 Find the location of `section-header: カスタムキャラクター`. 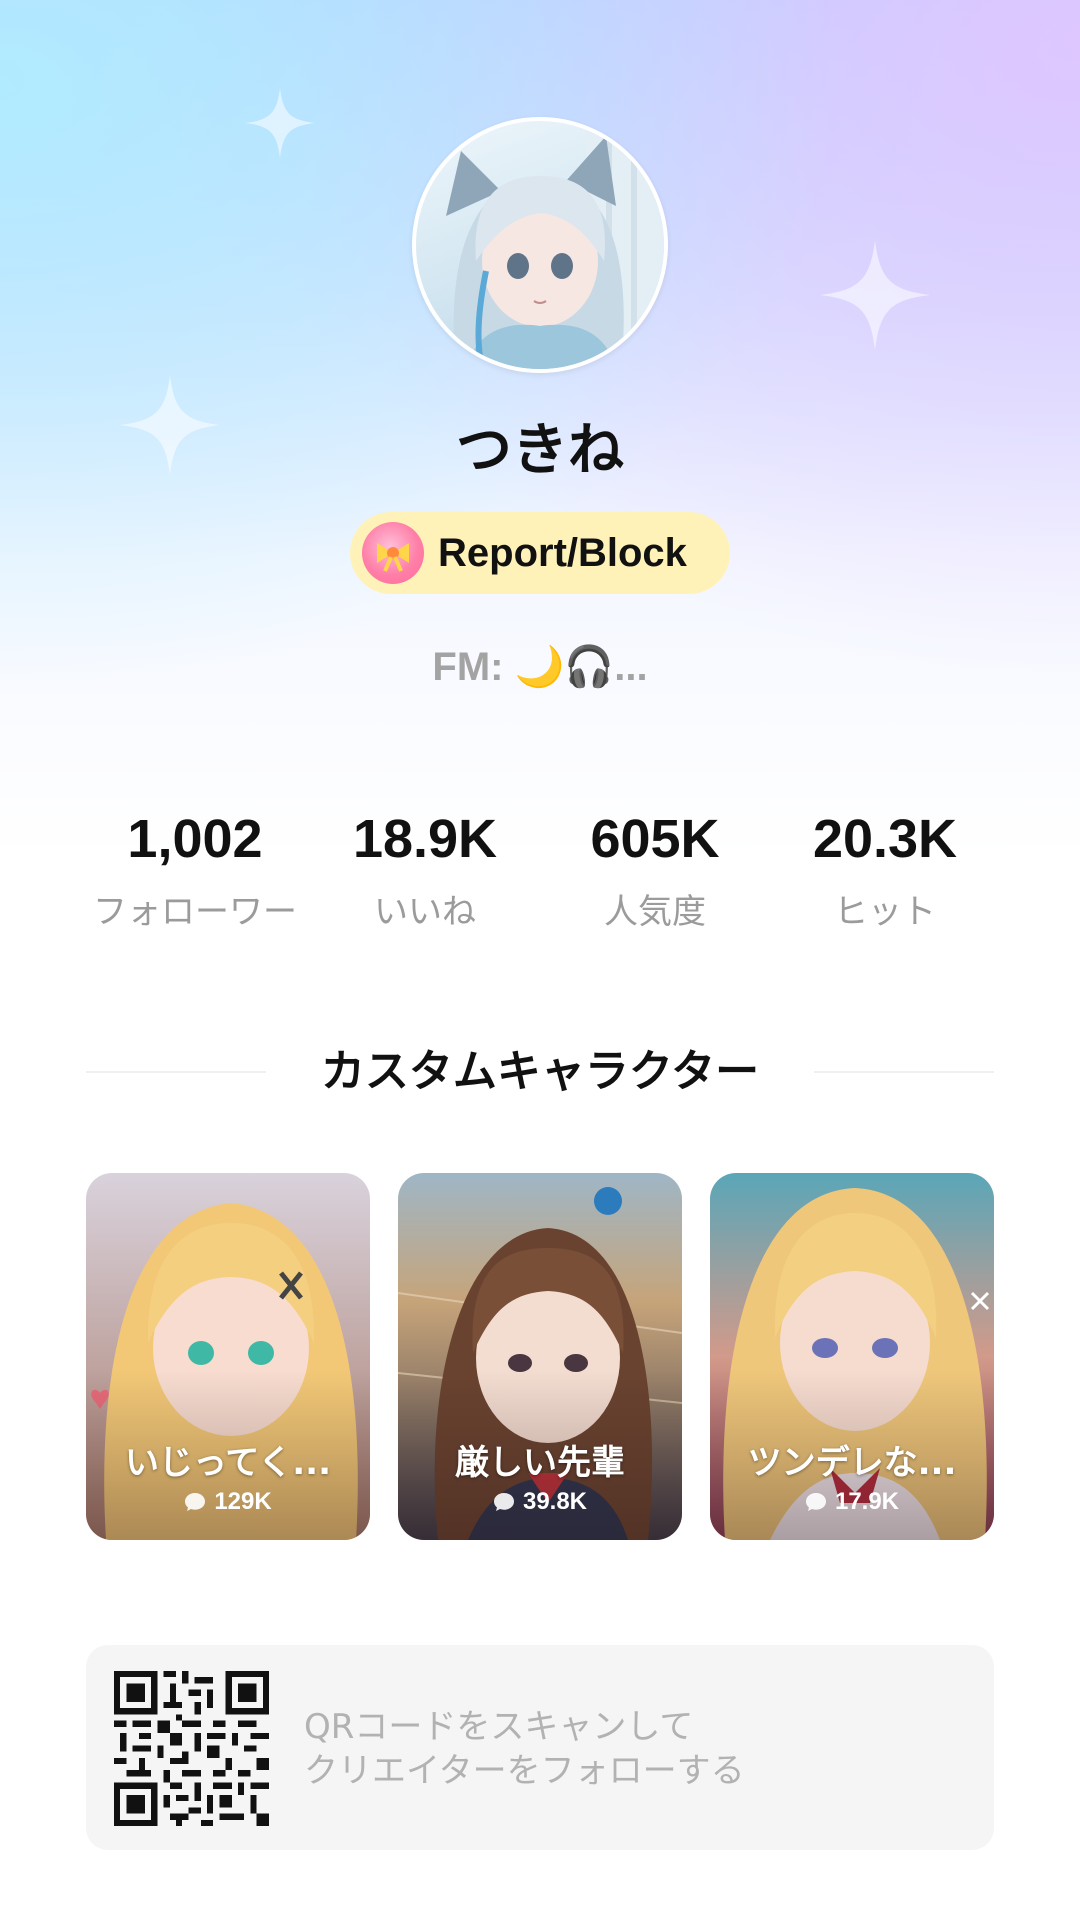

section-header: カスタムキャラクター is located at coordinates (540, 1072).